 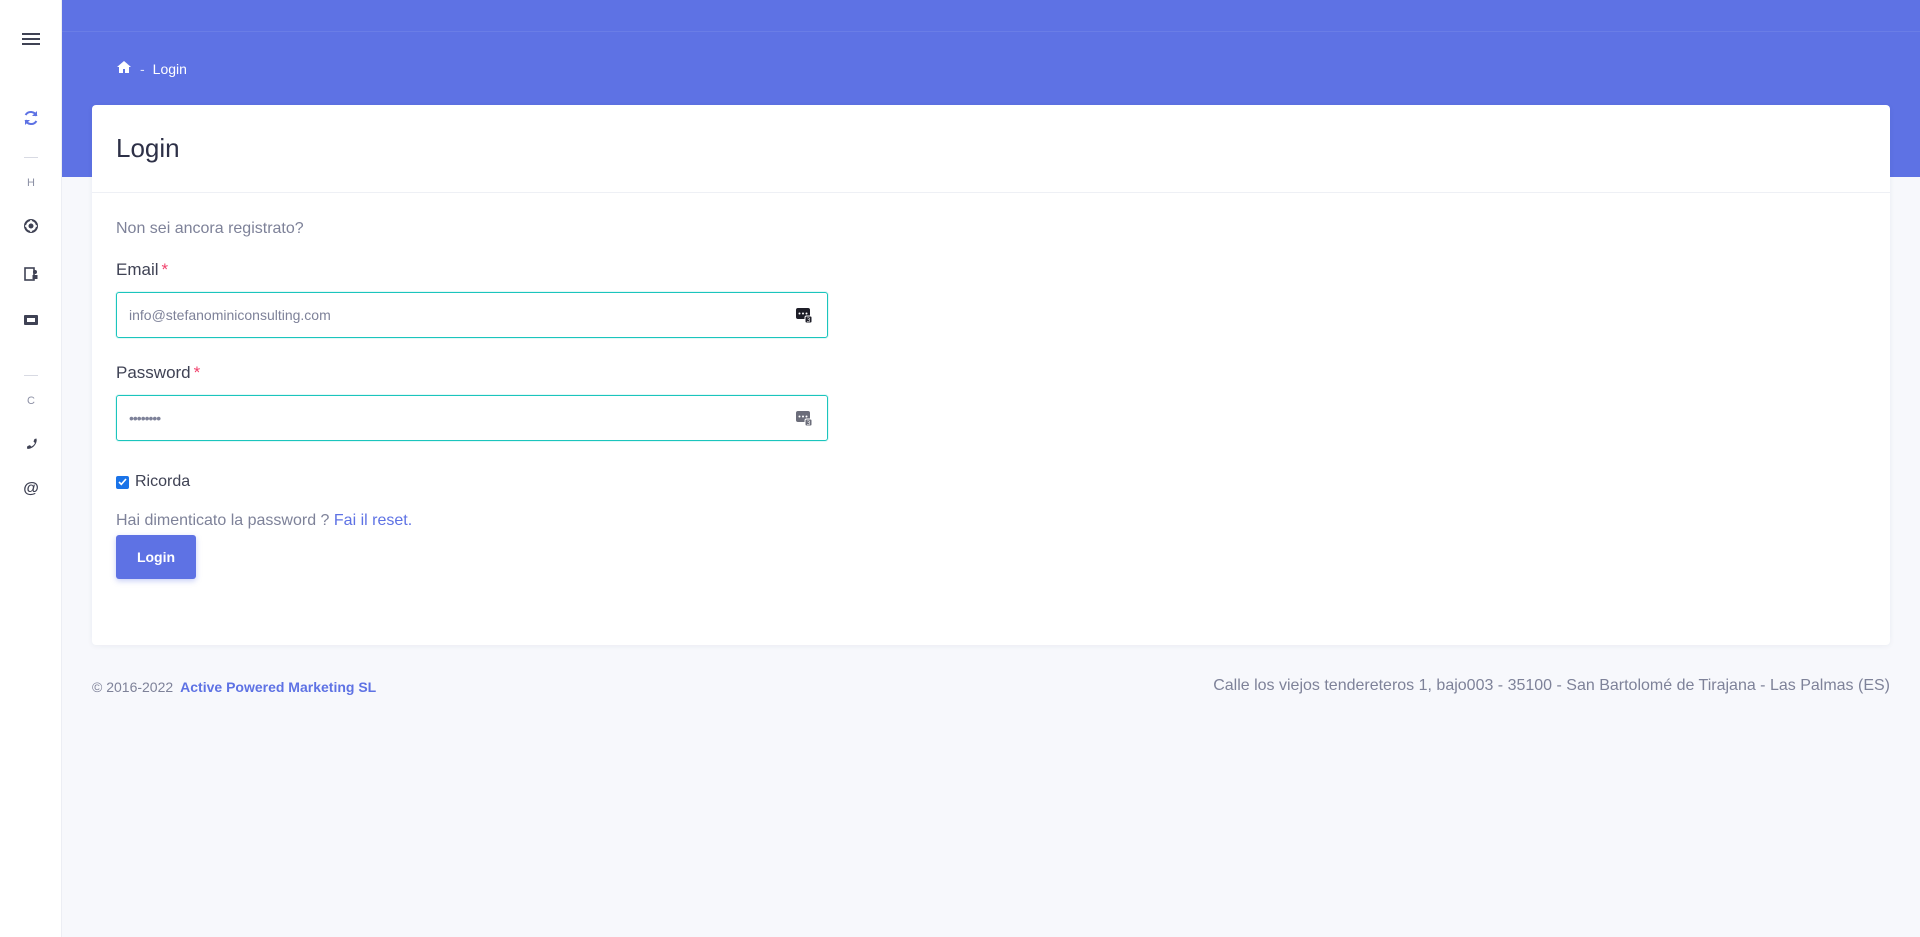 What do you see at coordinates (437, 418) in the screenshot?
I see `password-field` at bounding box center [437, 418].